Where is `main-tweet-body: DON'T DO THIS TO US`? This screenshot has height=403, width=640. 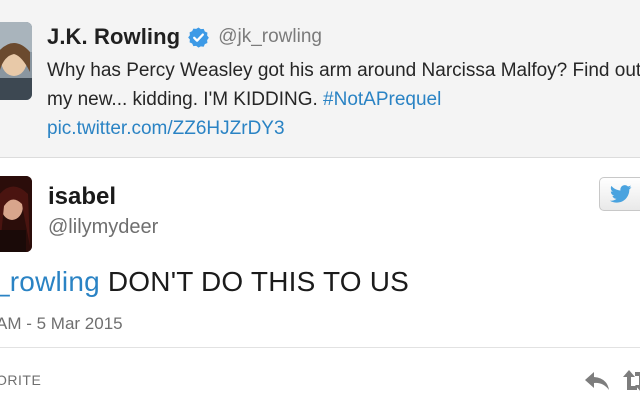 main-tweet-body: DON'T DO THIS TO US is located at coordinates (254, 281).